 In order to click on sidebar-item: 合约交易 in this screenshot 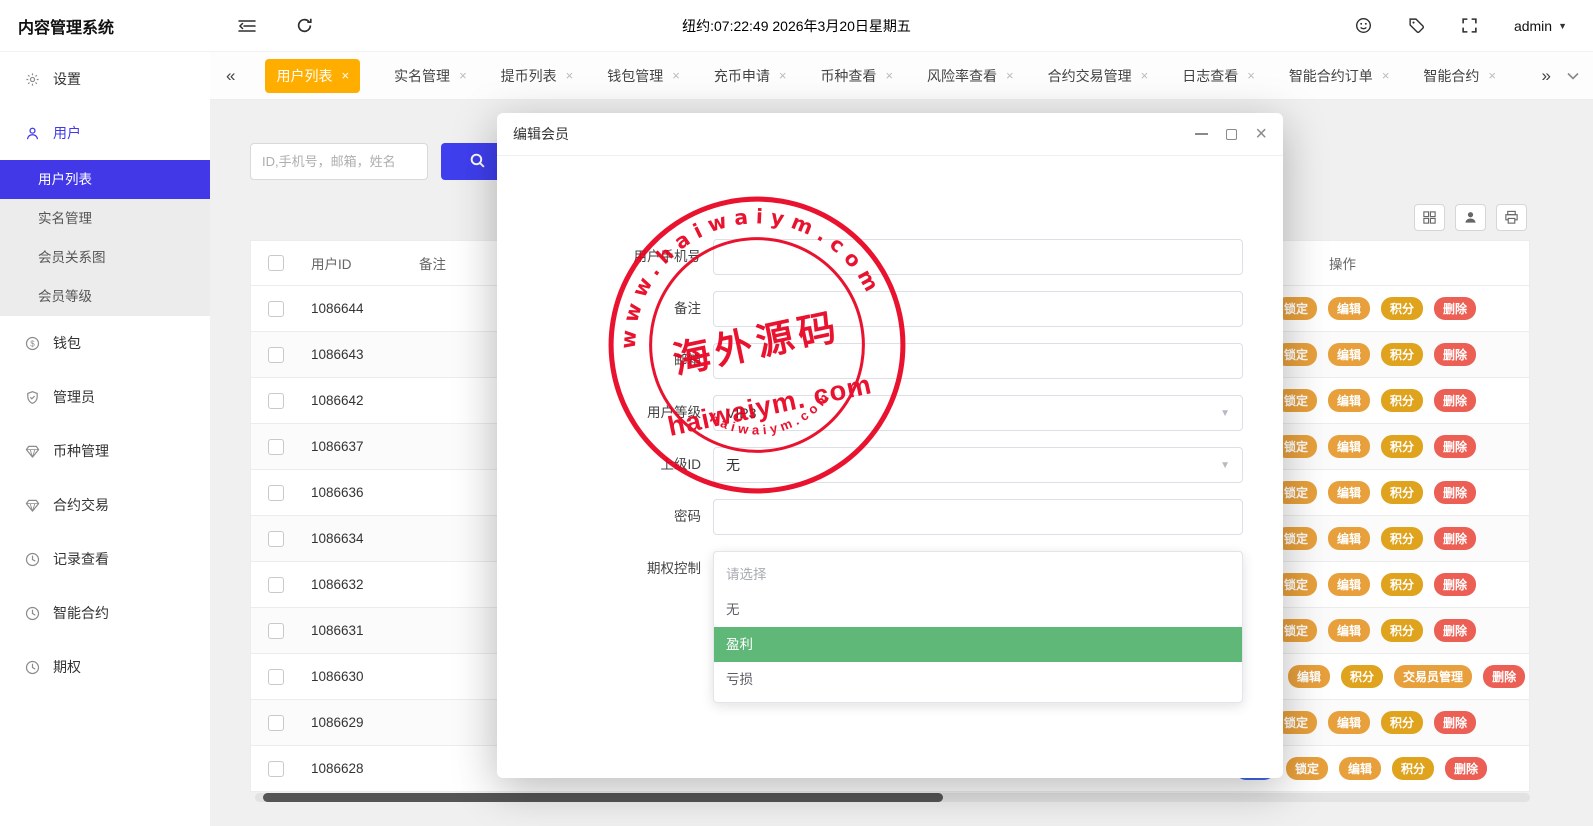, I will do `click(105, 505)`.